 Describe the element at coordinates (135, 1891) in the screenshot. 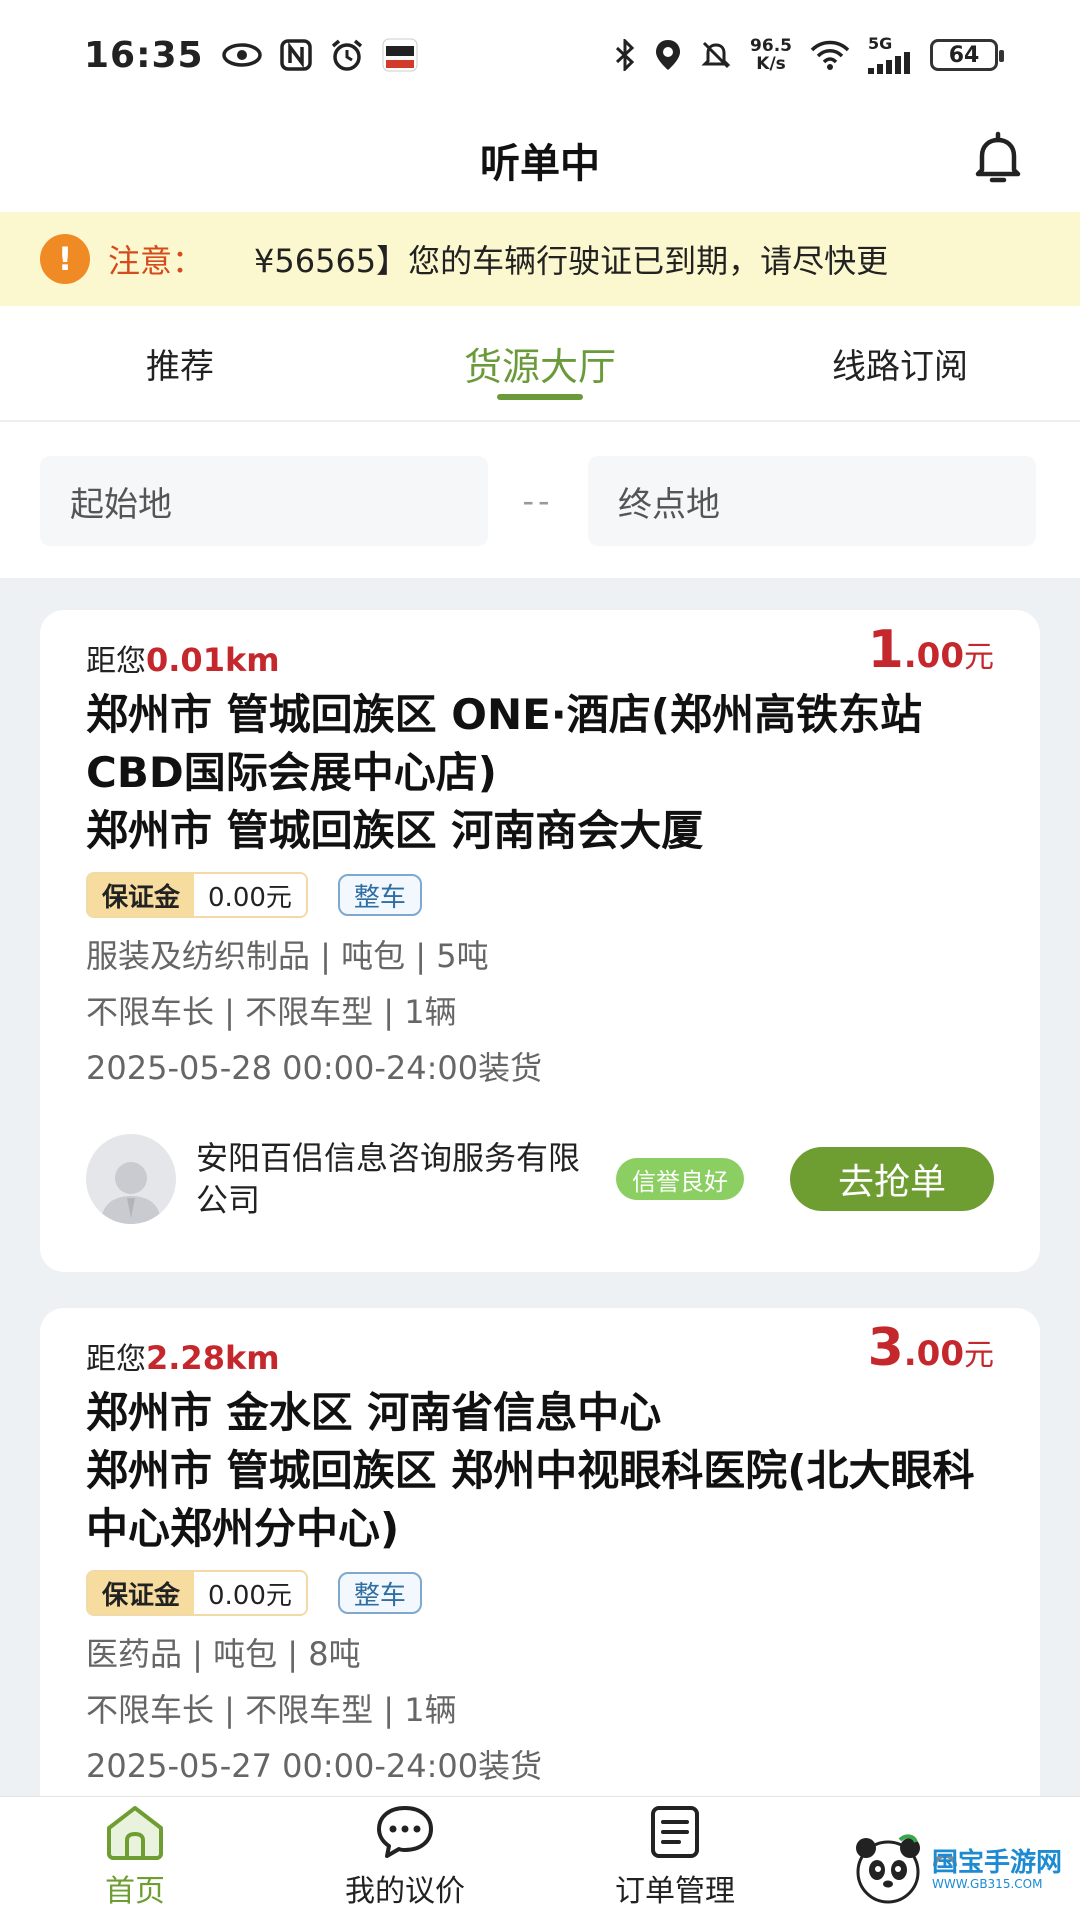

I see `nav-home-label: 首页` at that location.